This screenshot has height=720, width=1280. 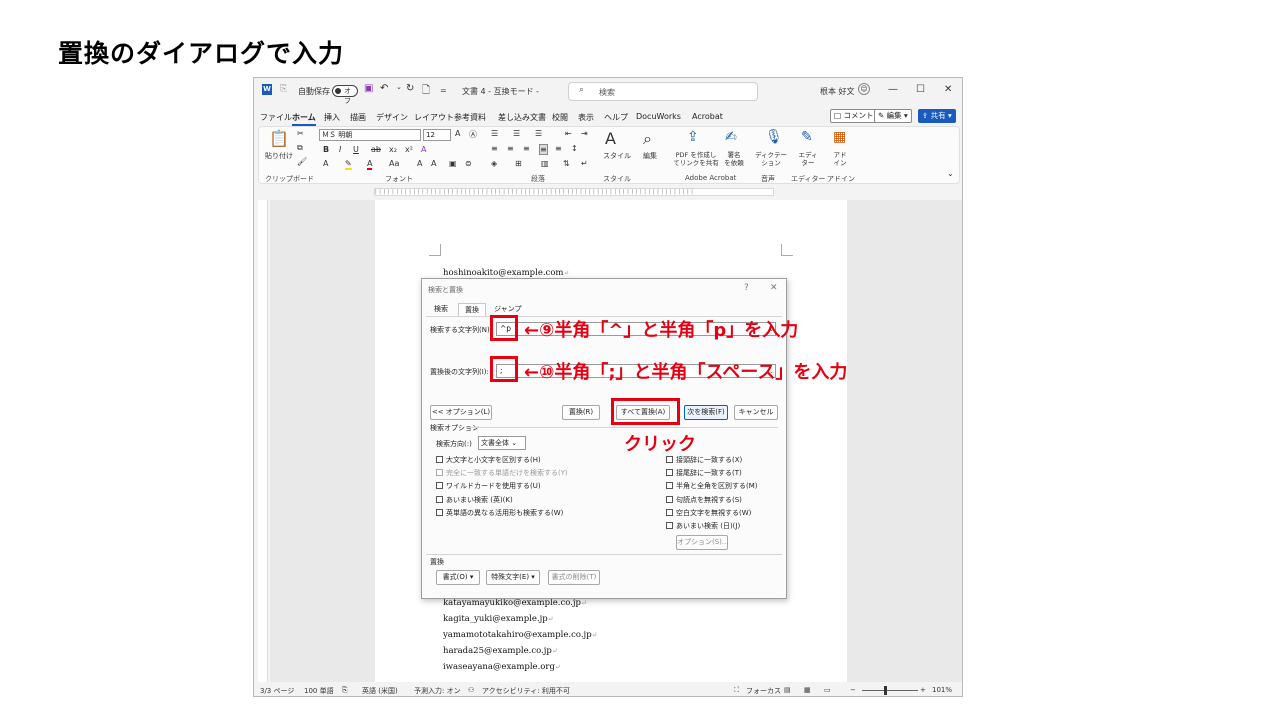 I want to click on ribbon-collapse-icon: ⌄, so click(x=950, y=173).